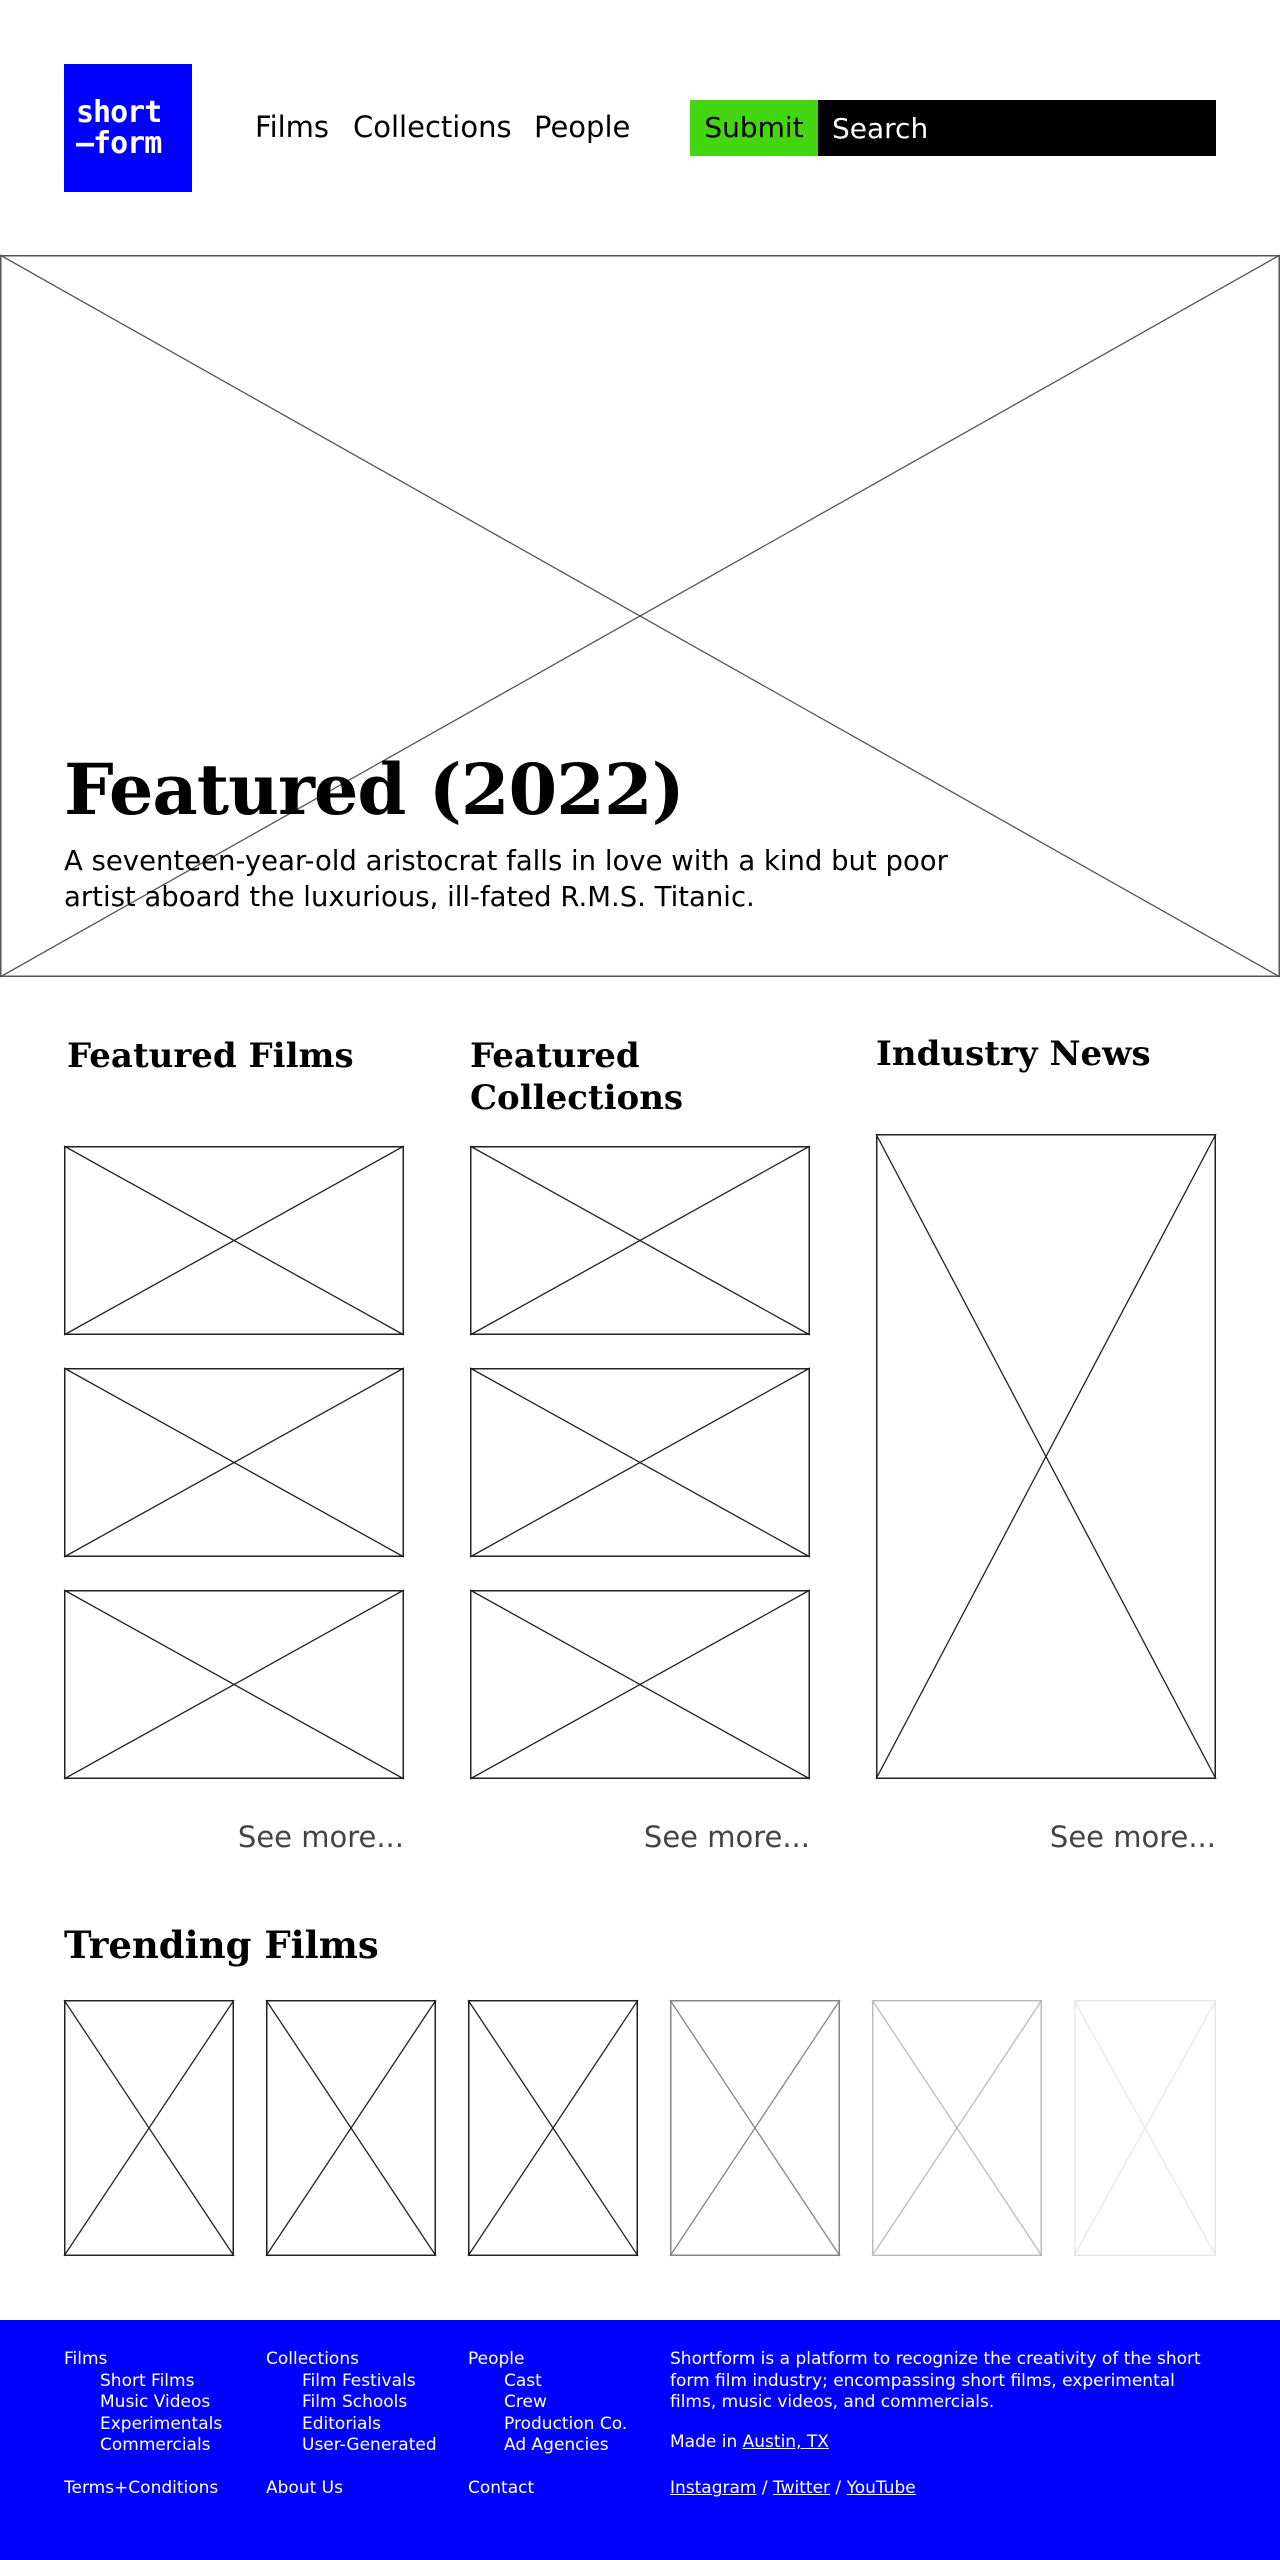 This screenshot has height=2560, width=1280. I want to click on footer-link: Cast, so click(547, 2382).